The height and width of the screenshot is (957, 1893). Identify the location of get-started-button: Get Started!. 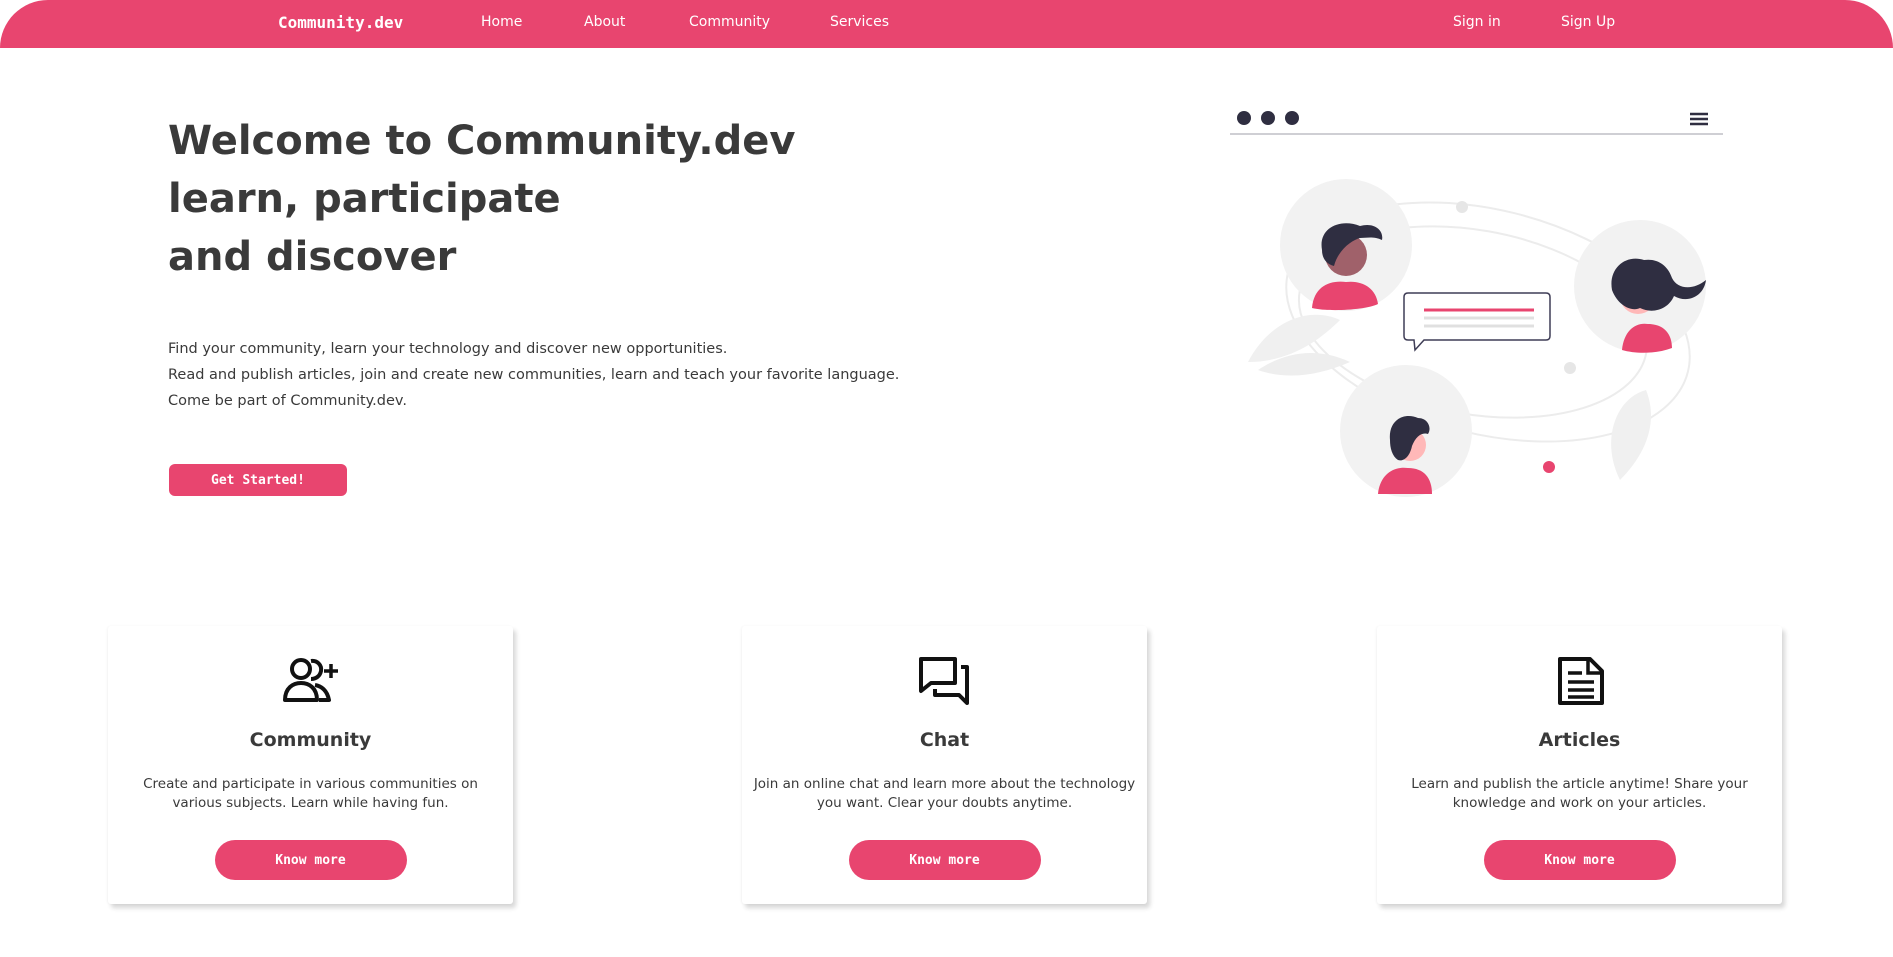
(258, 480).